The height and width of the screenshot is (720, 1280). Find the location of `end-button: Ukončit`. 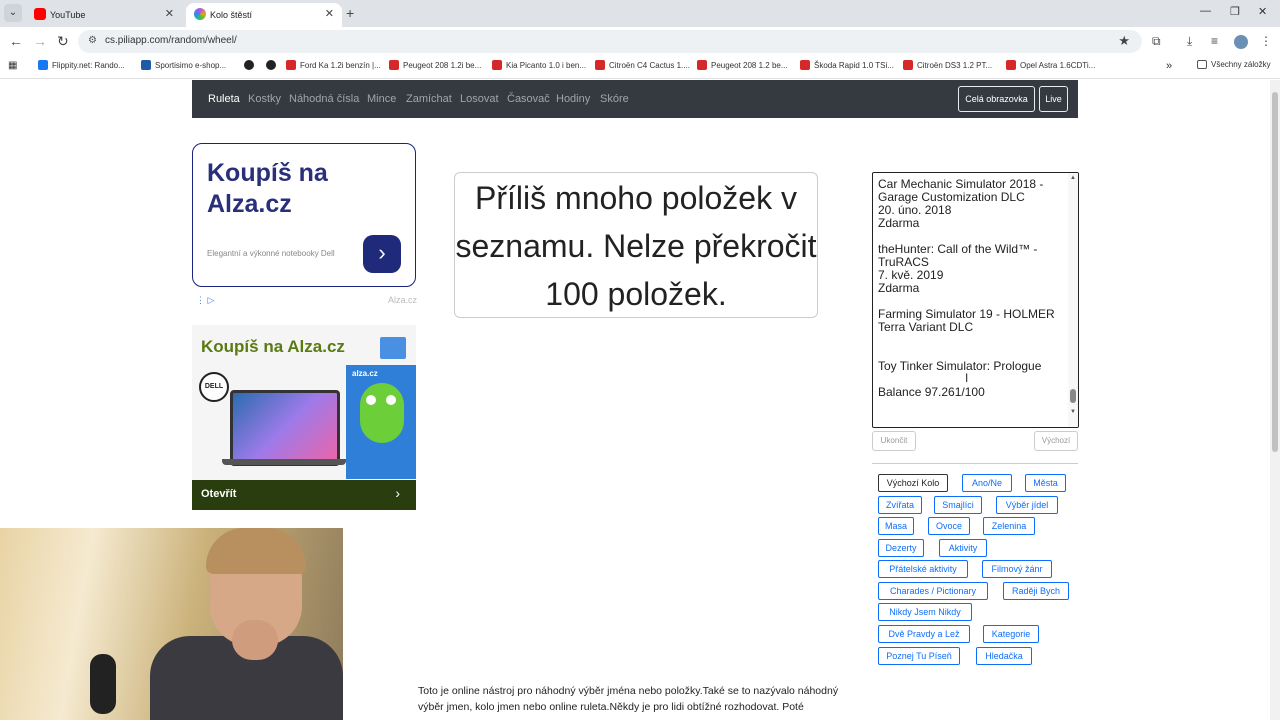

end-button: Ukončit is located at coordinates (894, 441).